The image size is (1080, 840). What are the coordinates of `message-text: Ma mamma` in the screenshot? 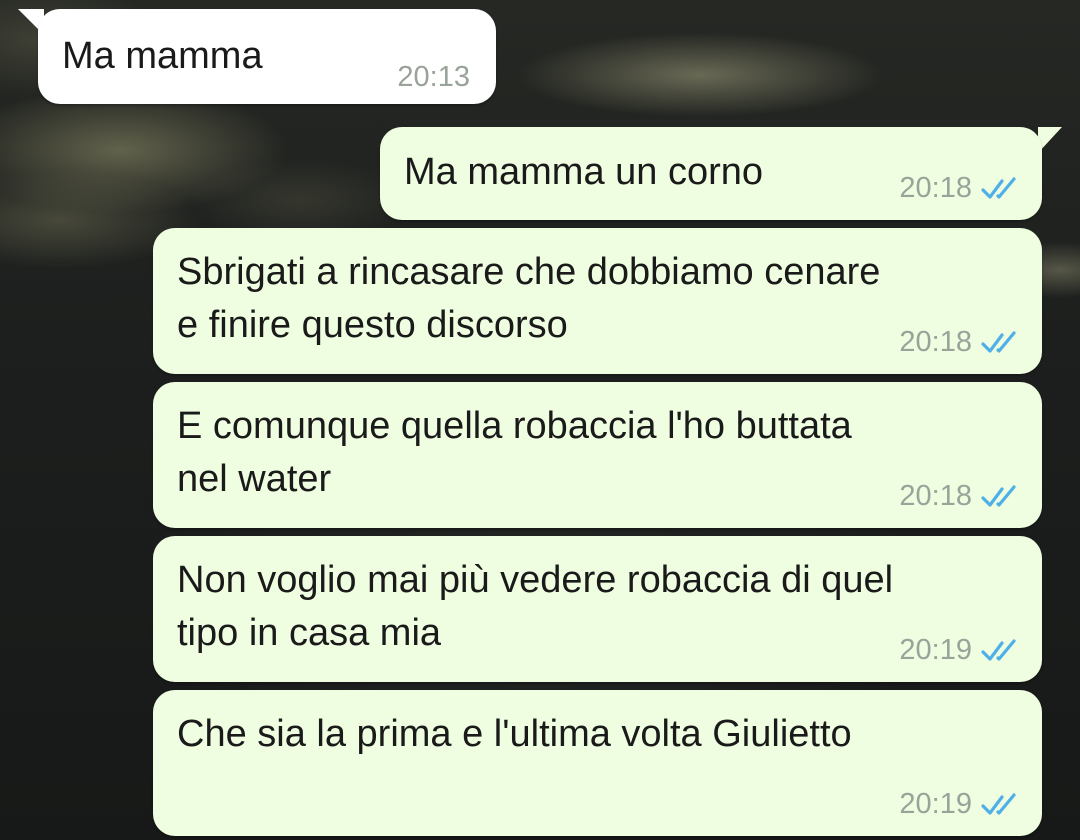 It's located at (162, 56).